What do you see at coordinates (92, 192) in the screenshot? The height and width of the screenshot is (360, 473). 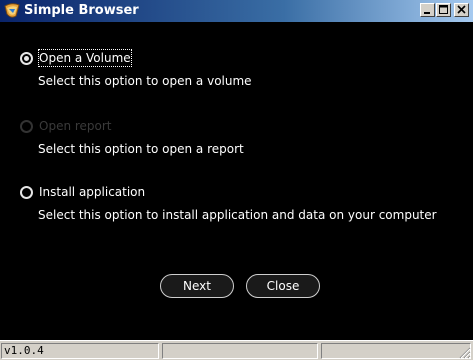 I see `option-label-install-application: Install application` at bounding box center [92, 192].